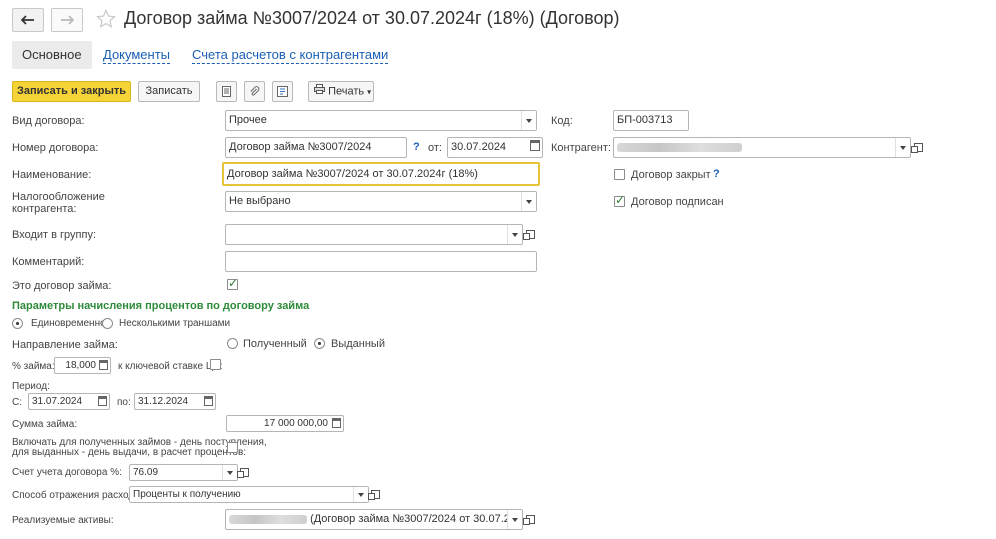 This screenshot has width=996, height=539. Describe the element at coordinates (381, 201) in the screenshot. I see `taxation-select: Не выбрано` at that location.